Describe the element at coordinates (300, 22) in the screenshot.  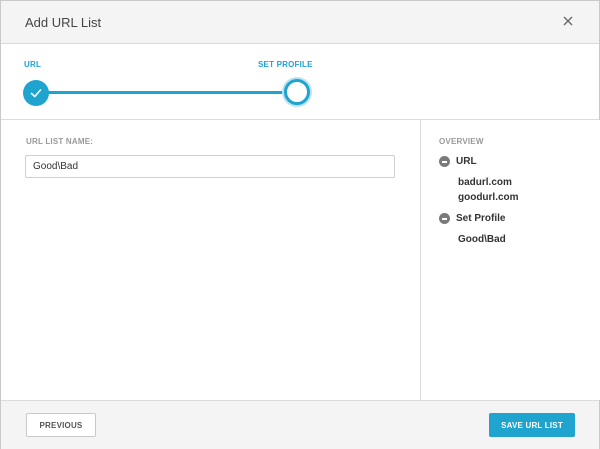
I see `dialog-header: Add URL List` at that location.